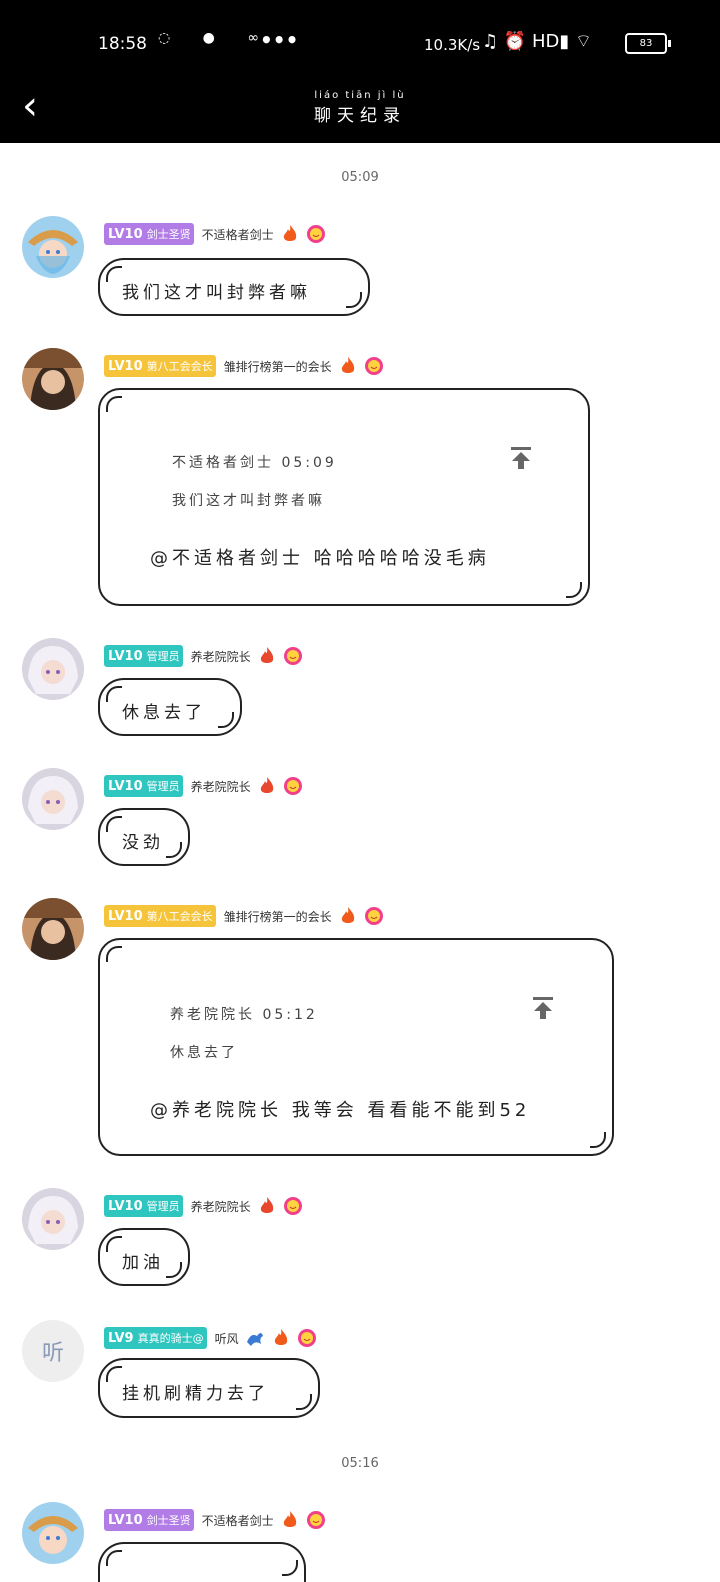 The width and height of the screenshot is (720, 1582). I want to click on message-text: 没劲, so click(143, 843).